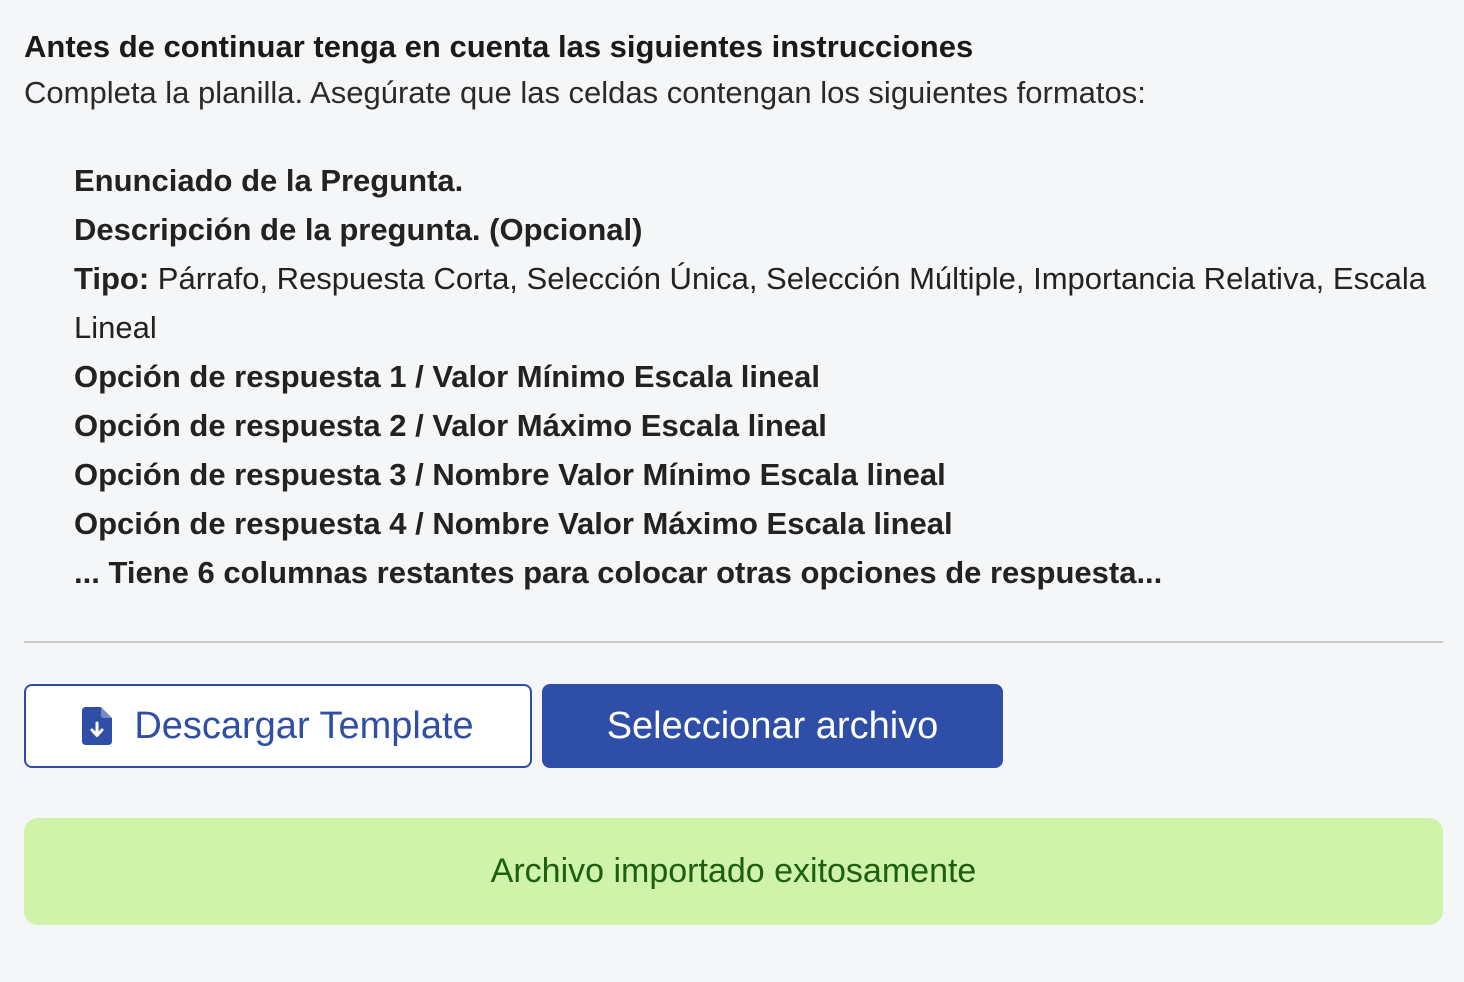 The image size is (1464, 982). I want to click on success-alert: Archivo importado exitosamente, so click(733, 871).